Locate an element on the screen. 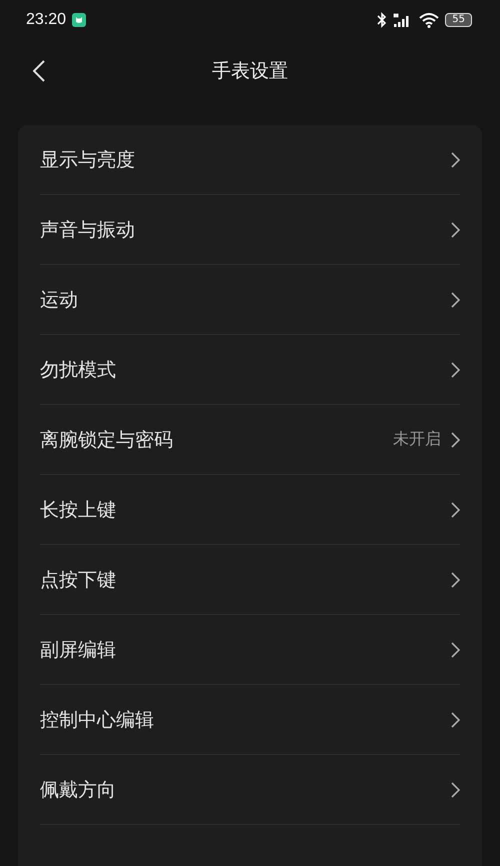  settings-item: 勿扰模式 is located at coordinates (250, 369).